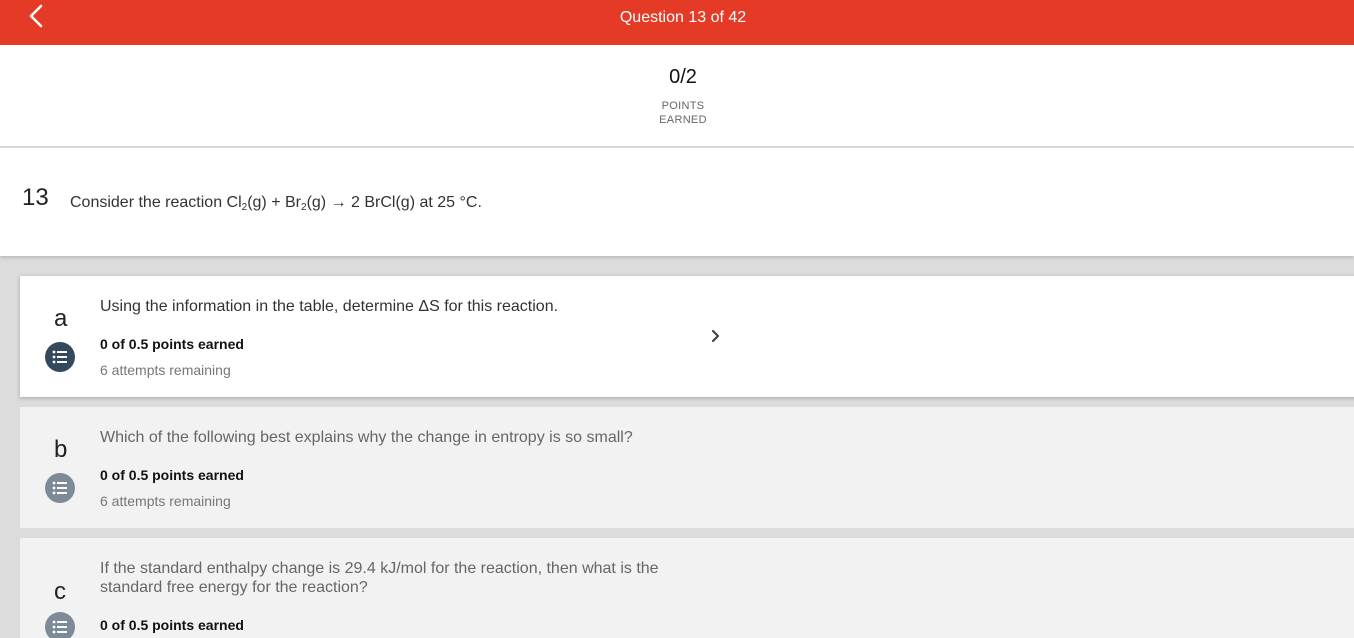  I want to click on points-earned-value: 0/2, so click(683, 77).